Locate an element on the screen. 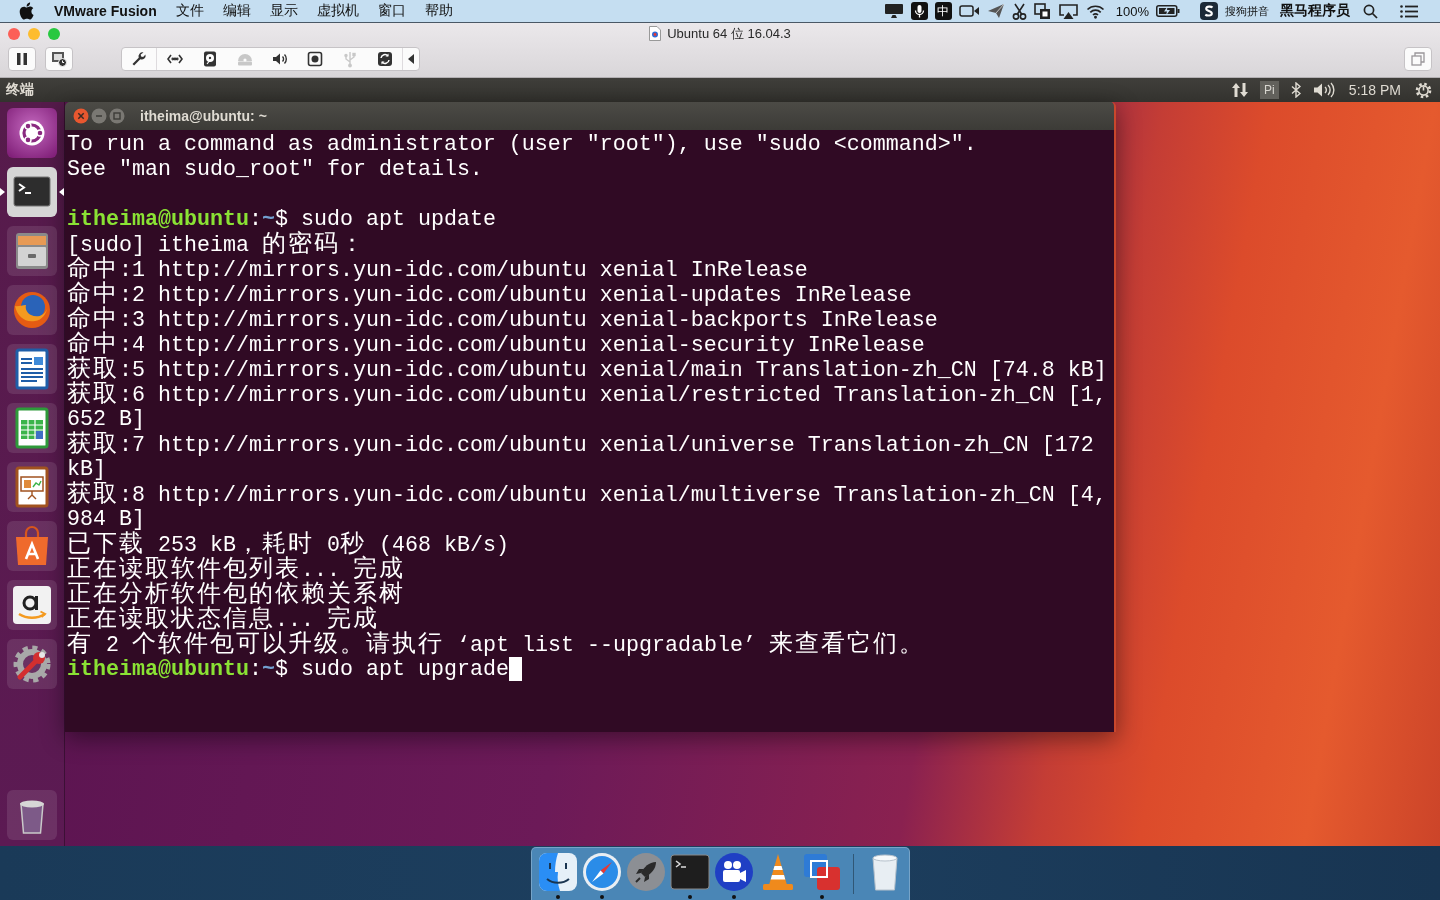 This screenshot has height=900, width=1440. snapshot-button is located at coordinates (59, 59).